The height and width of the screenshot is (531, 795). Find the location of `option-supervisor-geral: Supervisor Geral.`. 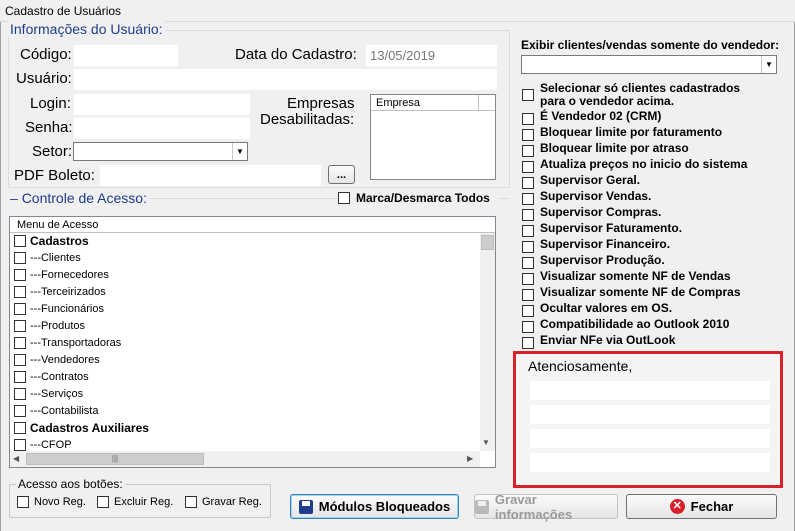

option-supervisor-geral: Supervisor Geral. is located at coordinates (647, 181).